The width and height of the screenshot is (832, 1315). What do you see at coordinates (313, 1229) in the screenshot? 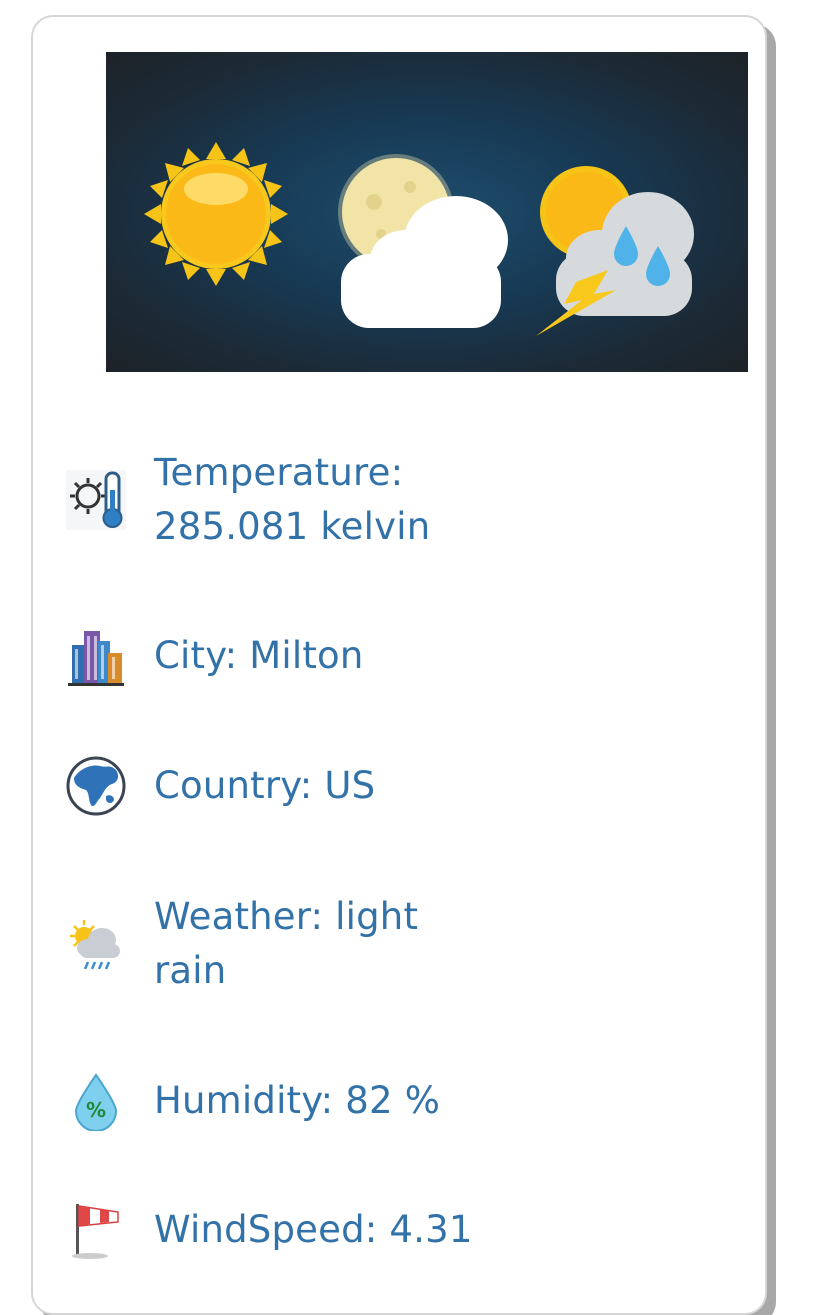
I see `windspeed-label: WindSpeed: 4.31` at bounding box center [313, 1229].